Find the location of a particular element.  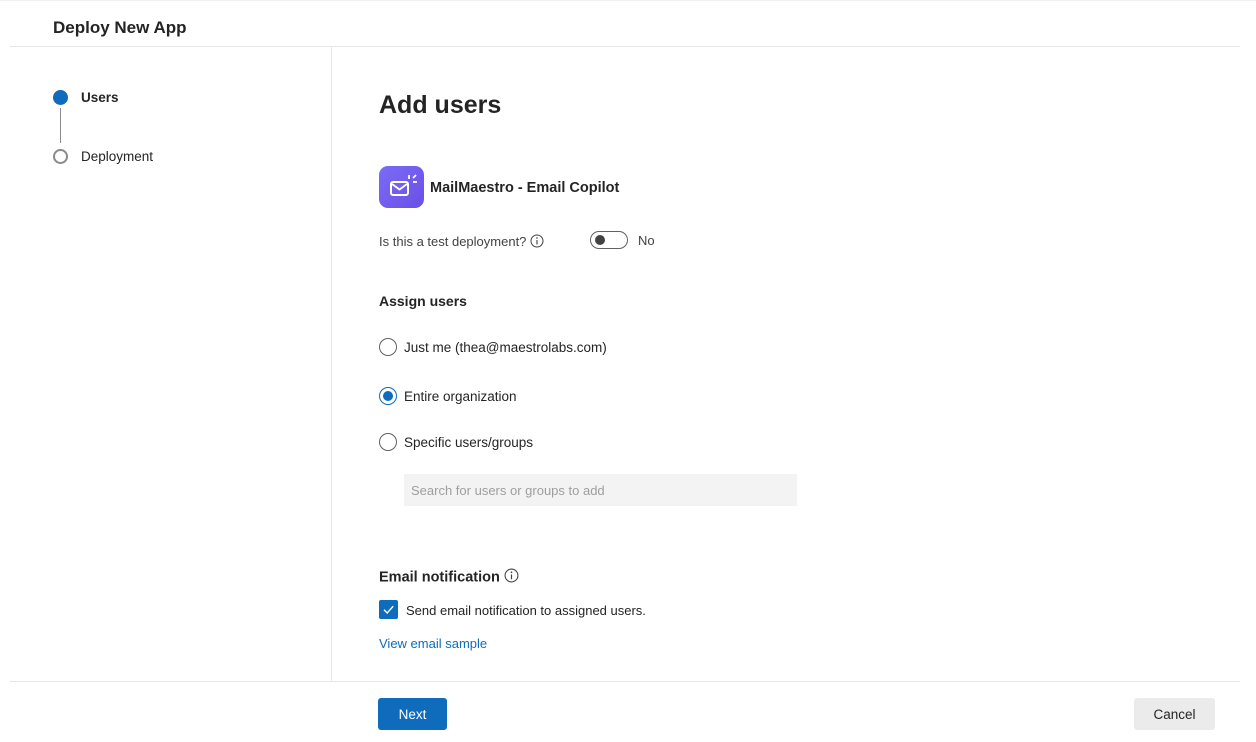

radio-specific-users is located at coordinates (388, 442).